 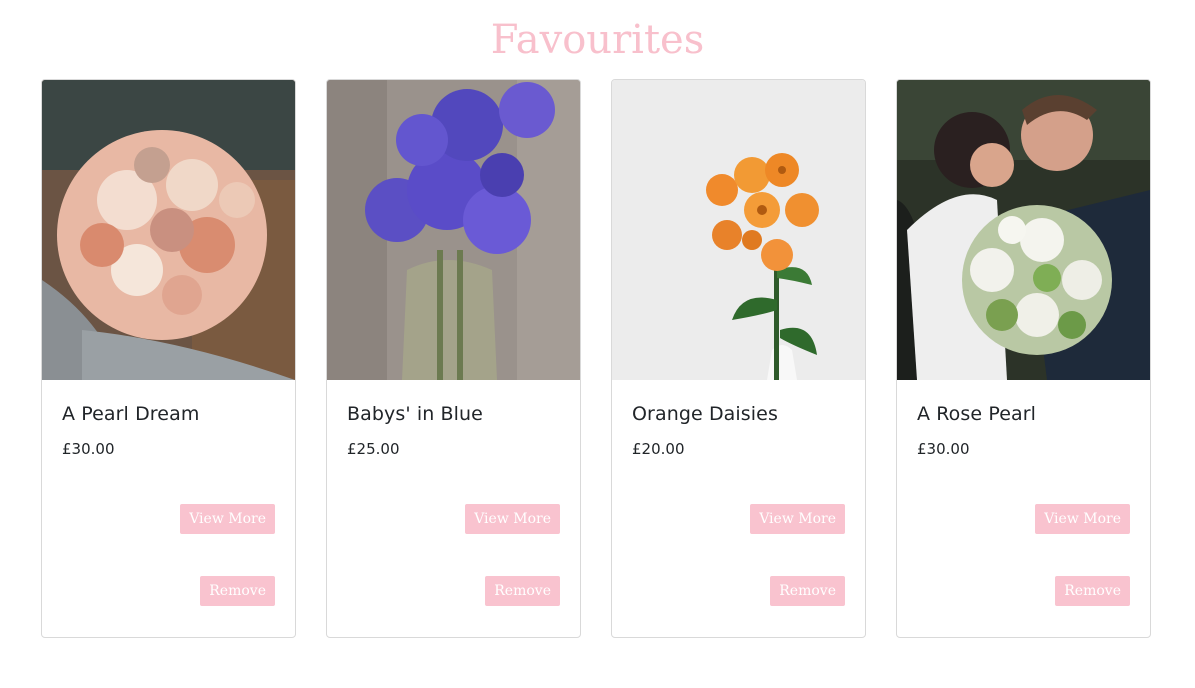 What do you see at coordinates (658, 449) in the screenshot?
I see `product-price: £20.00` at bounding box center [658, 449].